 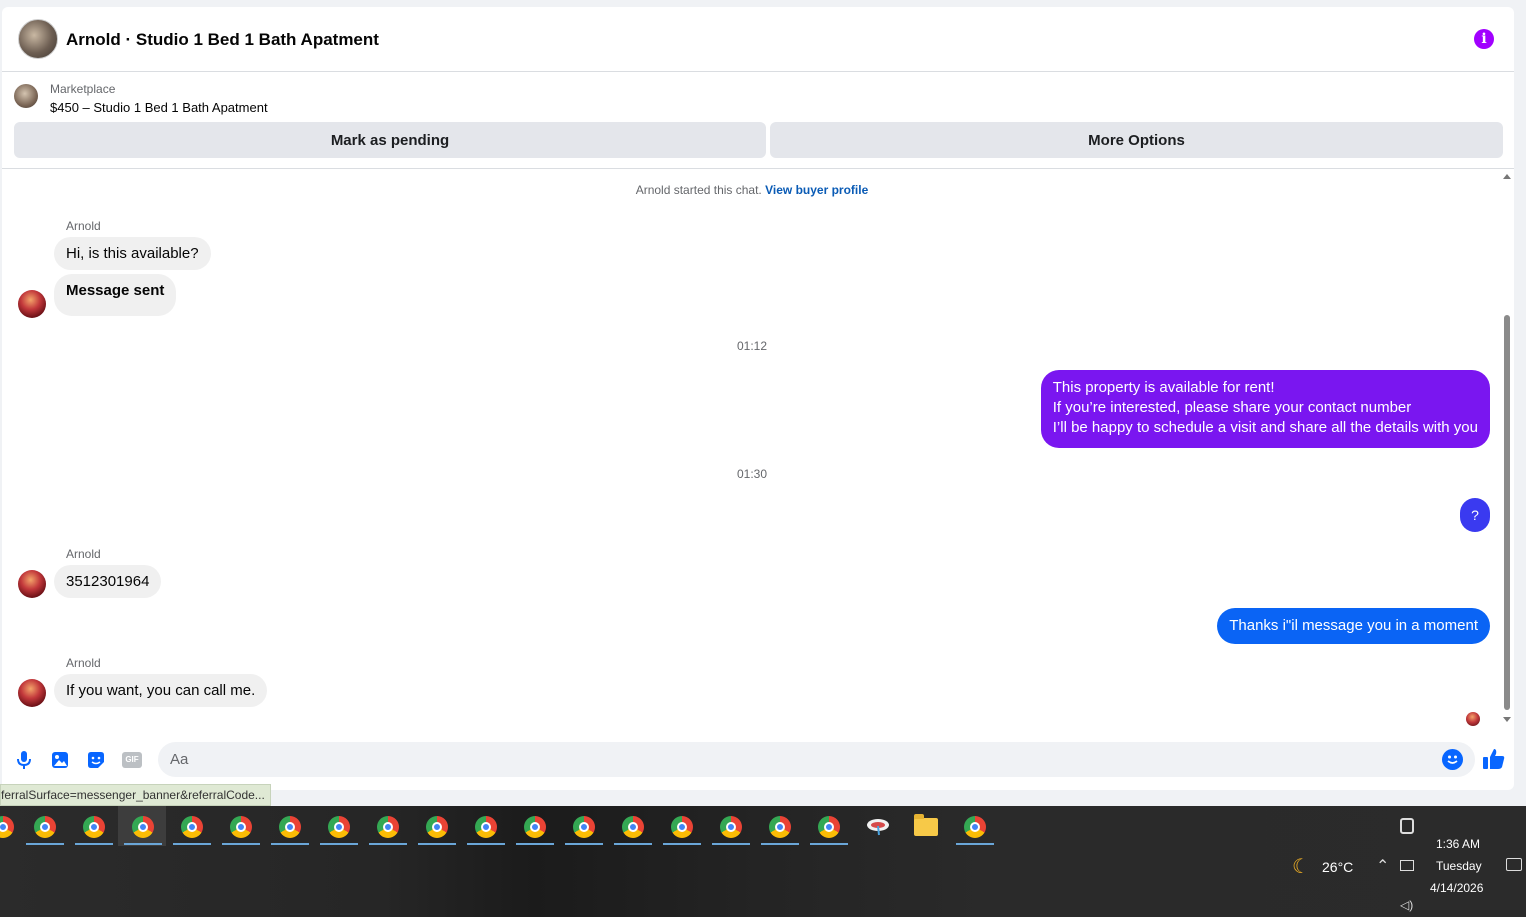 I want to click on timestamp: 01:12, so click(x=752, y=346).